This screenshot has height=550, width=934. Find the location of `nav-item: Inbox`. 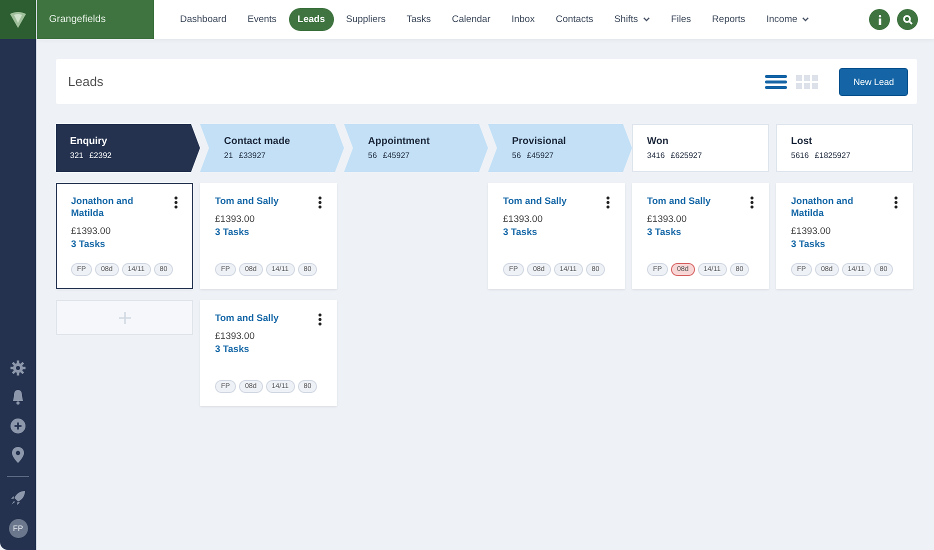

nav-item: Inbox is located at coordinates (523, 19).